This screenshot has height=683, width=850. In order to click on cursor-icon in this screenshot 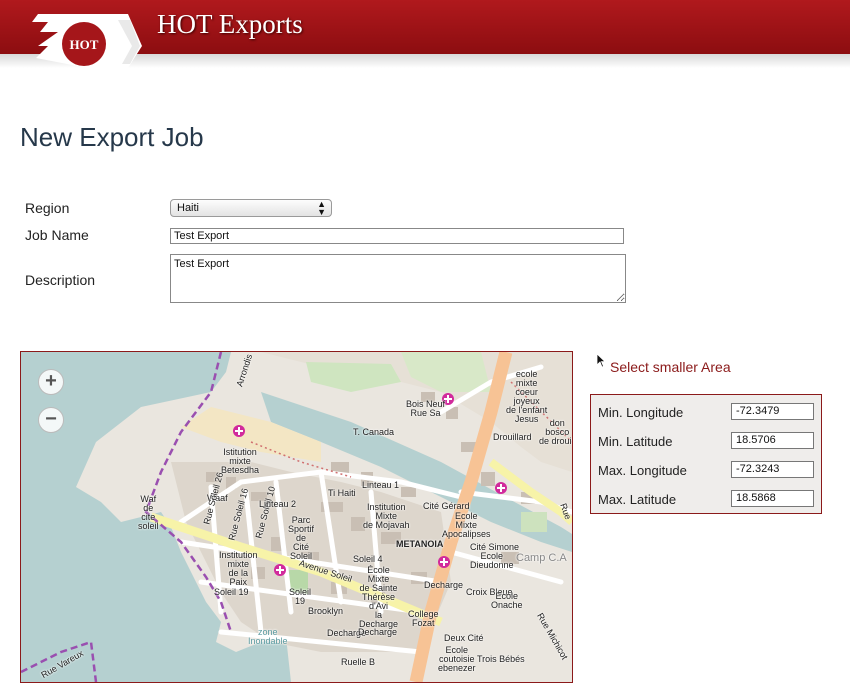, I will do `click(601, 361)`.